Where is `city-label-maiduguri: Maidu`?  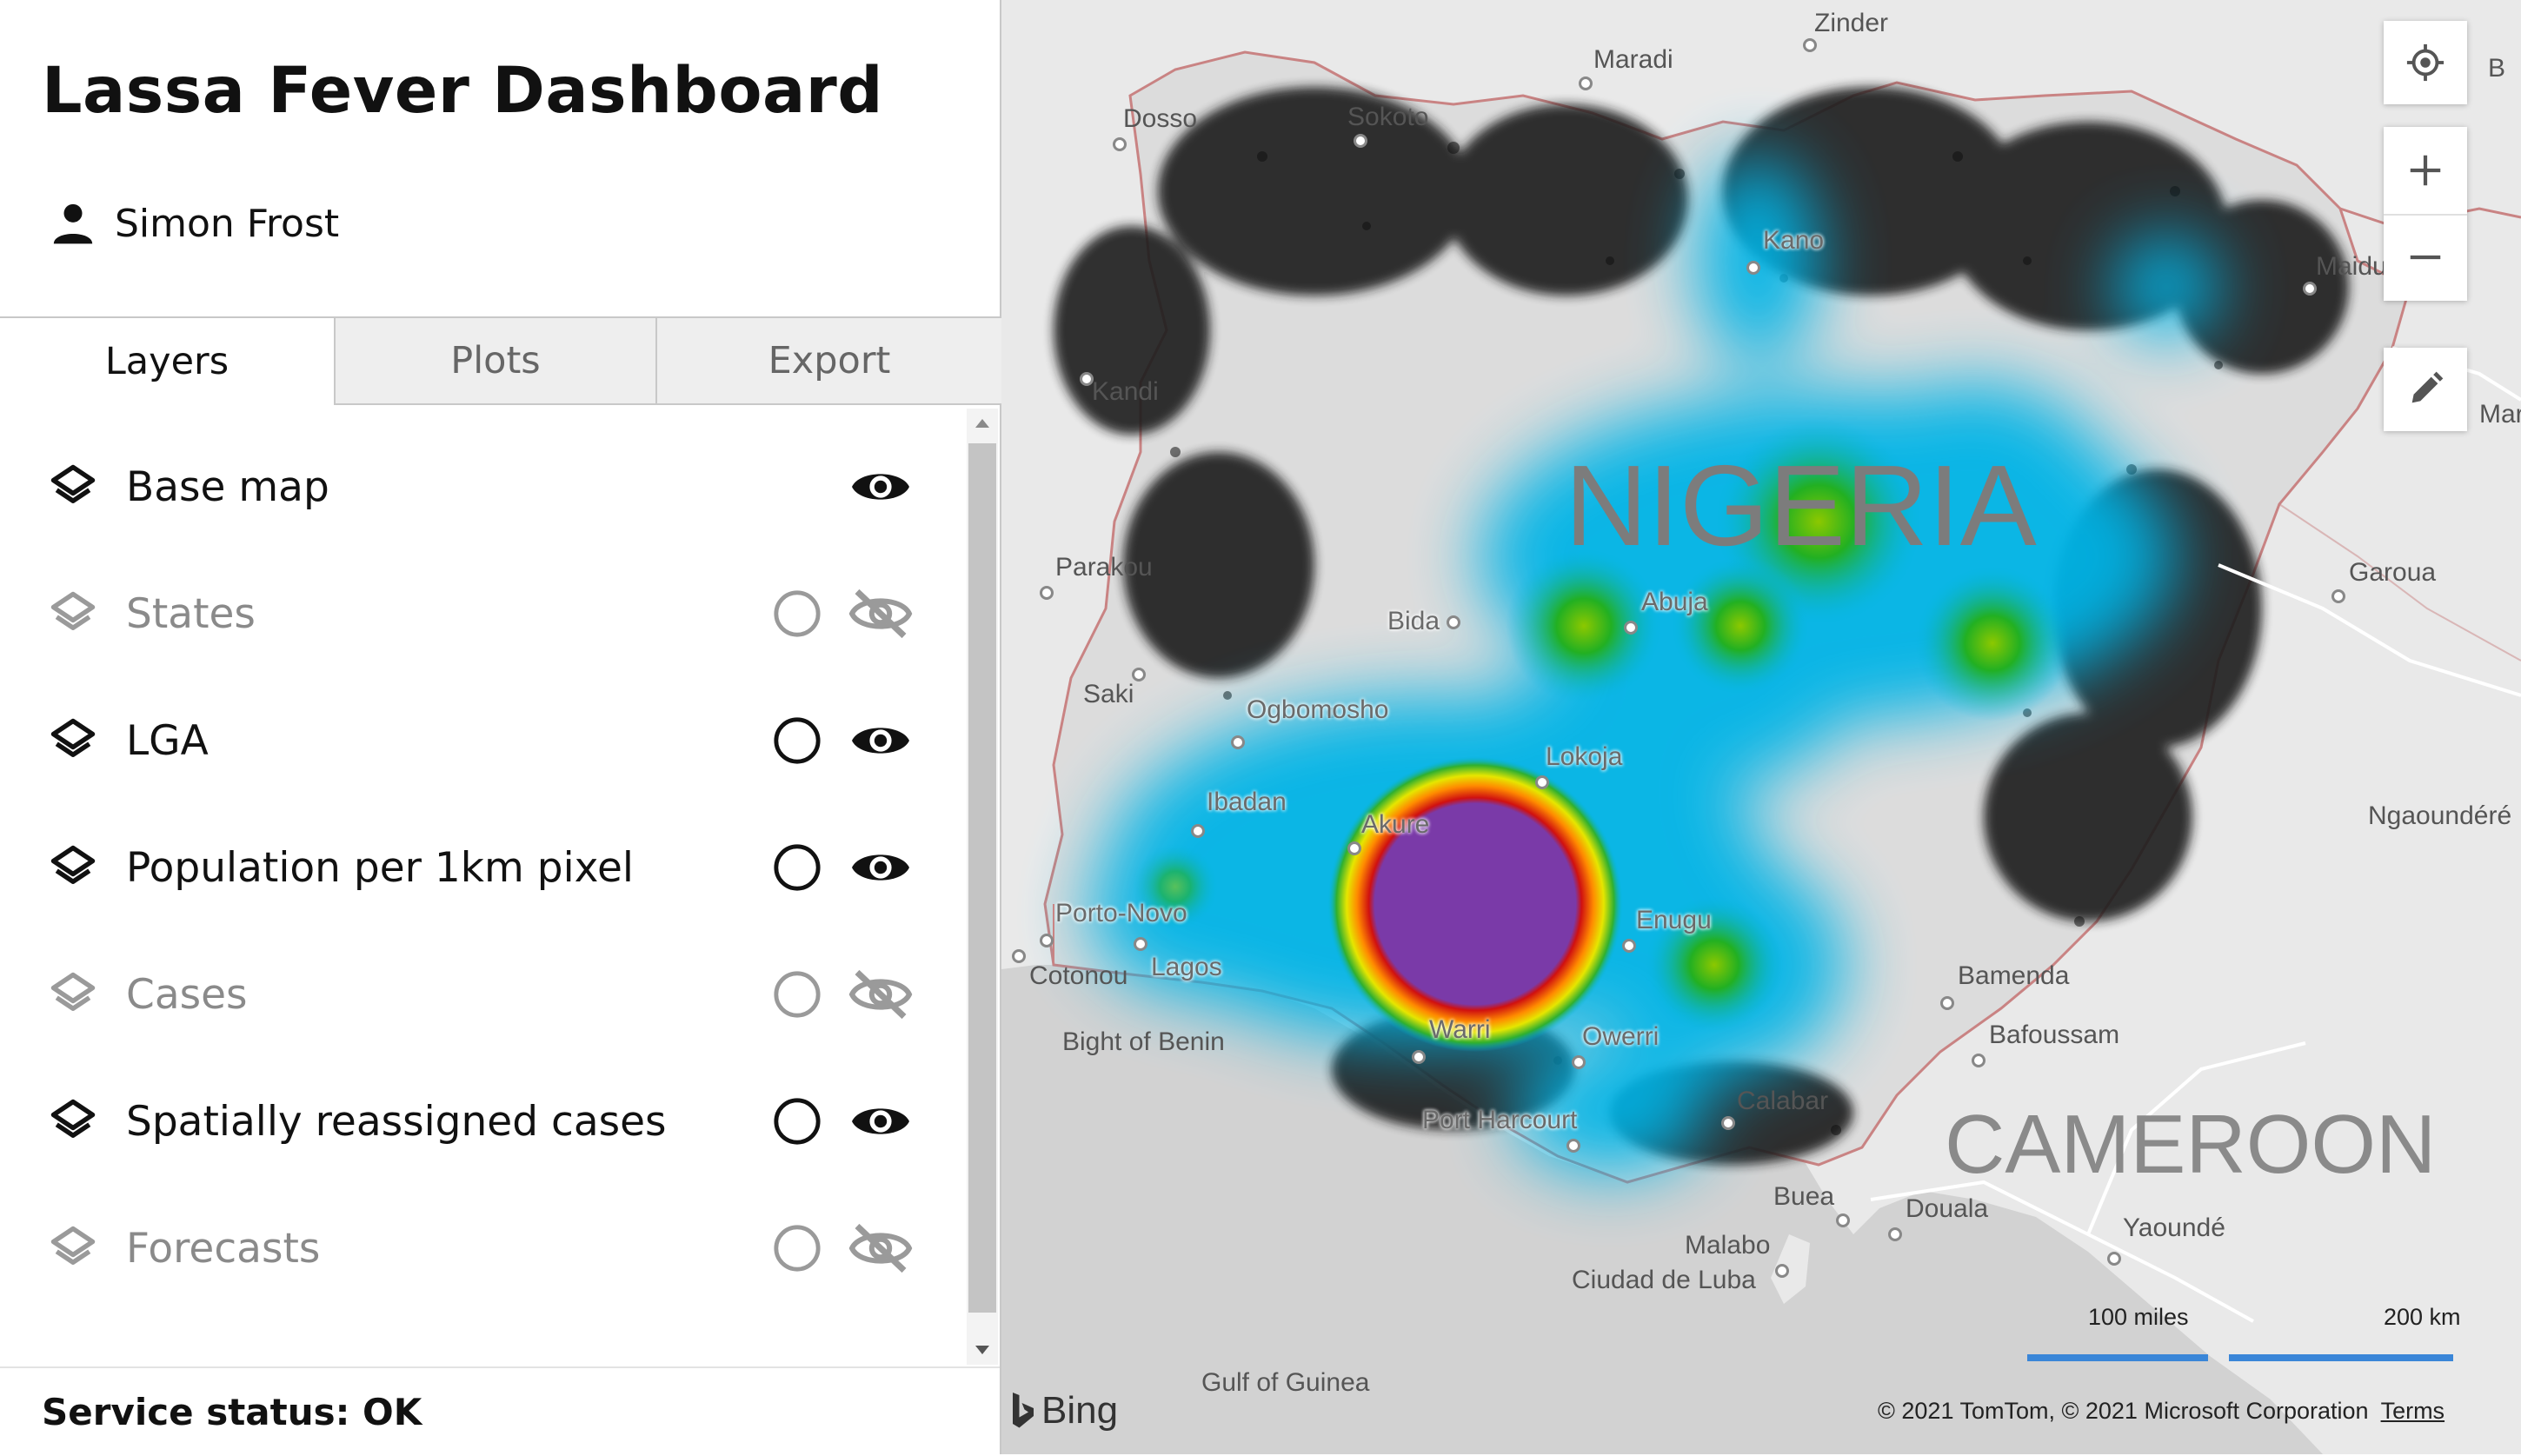
city-label-maiduguri: Maidu is located at coordinates (2351, 266).